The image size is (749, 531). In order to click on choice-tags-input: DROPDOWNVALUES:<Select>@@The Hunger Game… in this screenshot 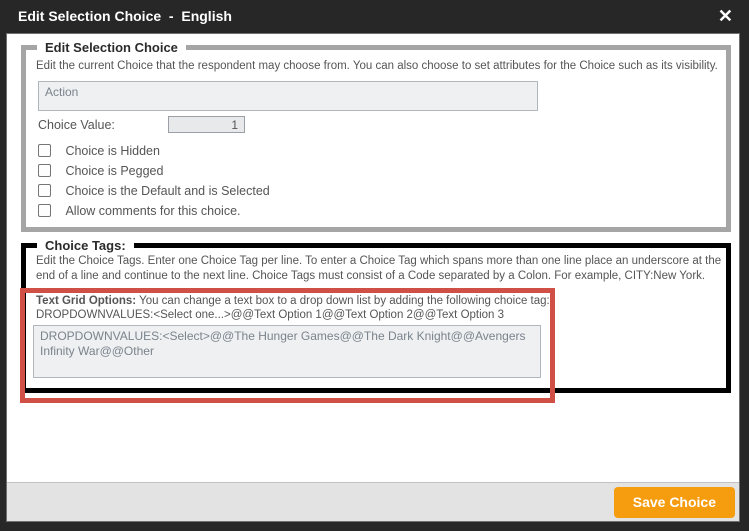, I will do `click(287, 351)`.